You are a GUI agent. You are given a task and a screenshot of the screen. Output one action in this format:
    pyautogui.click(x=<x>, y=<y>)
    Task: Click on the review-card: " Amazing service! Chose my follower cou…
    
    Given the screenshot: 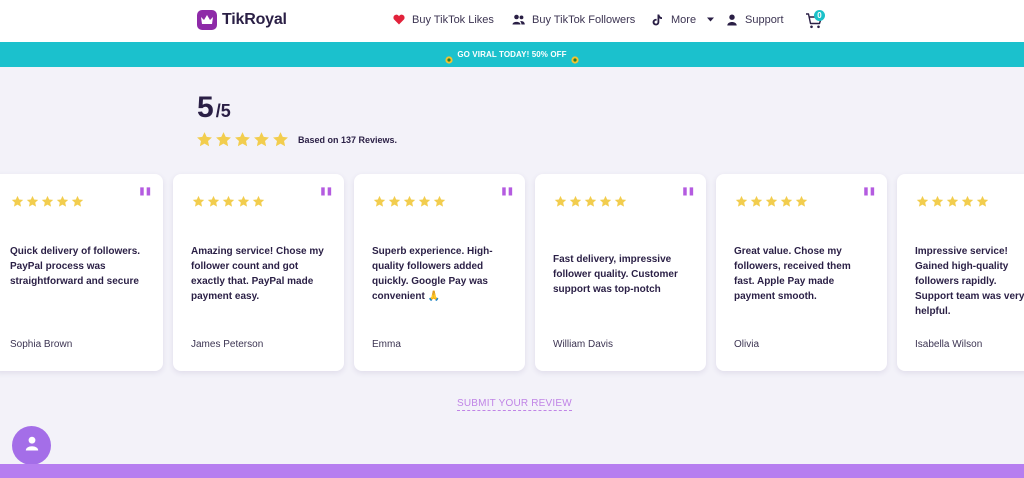 What is the action you would take?
    pyautogui.click(x=258, y=272)
    